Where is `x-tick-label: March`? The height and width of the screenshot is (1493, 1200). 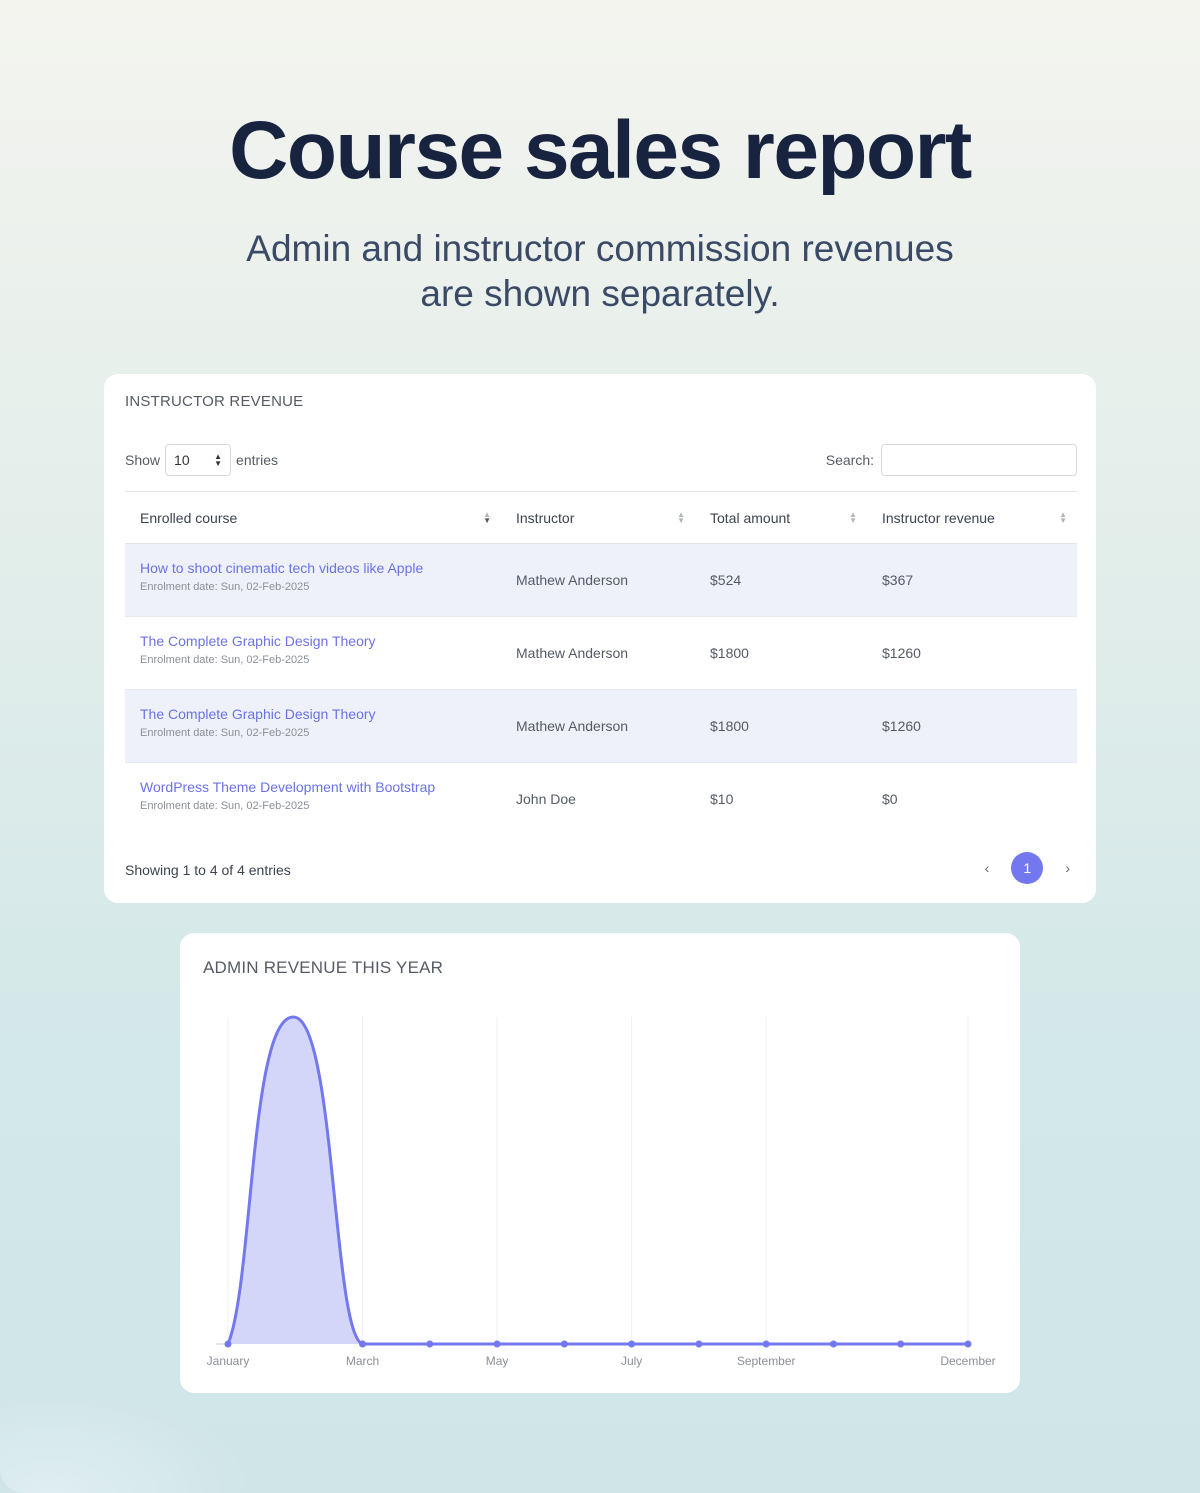 x-tick-label: March is located at coordinates (362, 1361).